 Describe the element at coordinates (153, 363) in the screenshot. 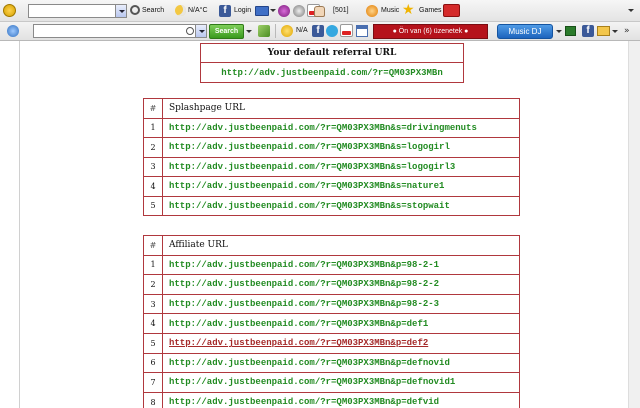

I see `row-number: 6` at that location.